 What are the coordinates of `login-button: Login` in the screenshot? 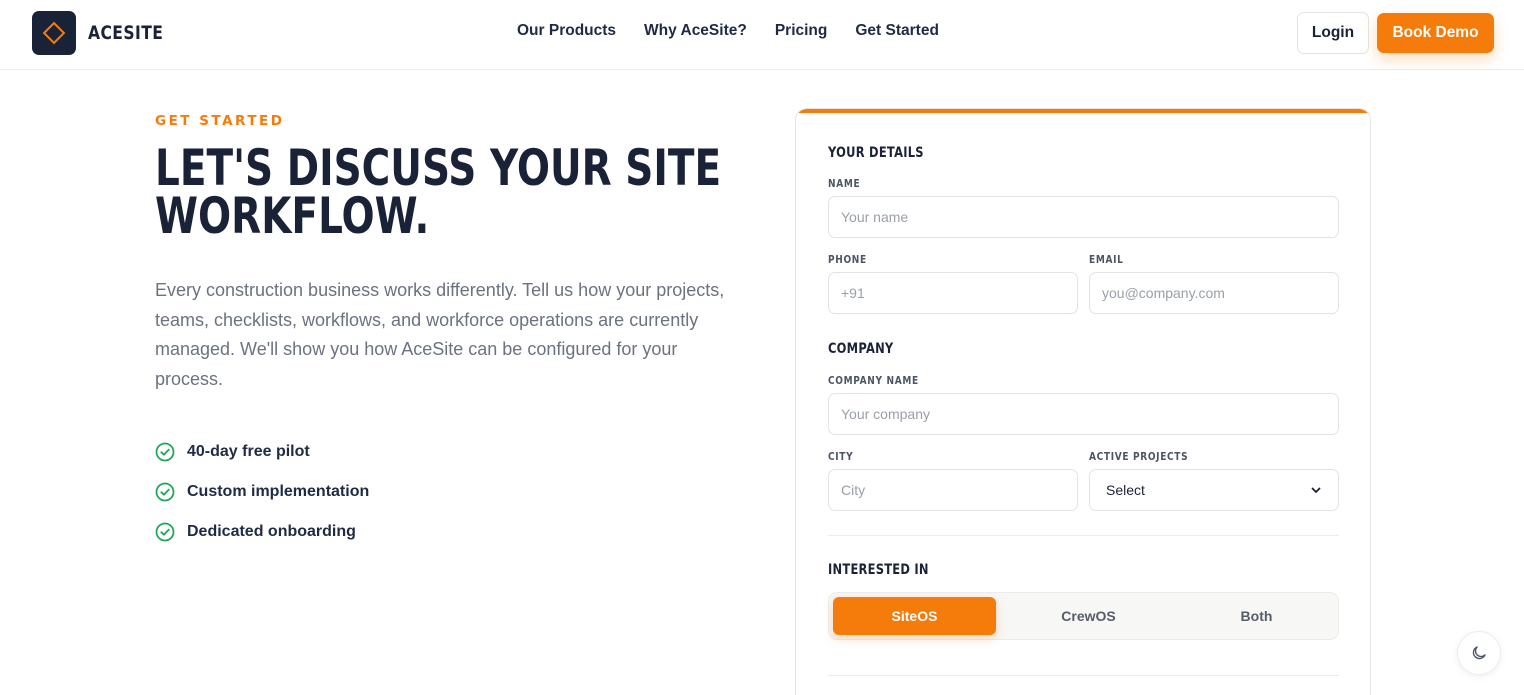 It's located at (1333, 33).